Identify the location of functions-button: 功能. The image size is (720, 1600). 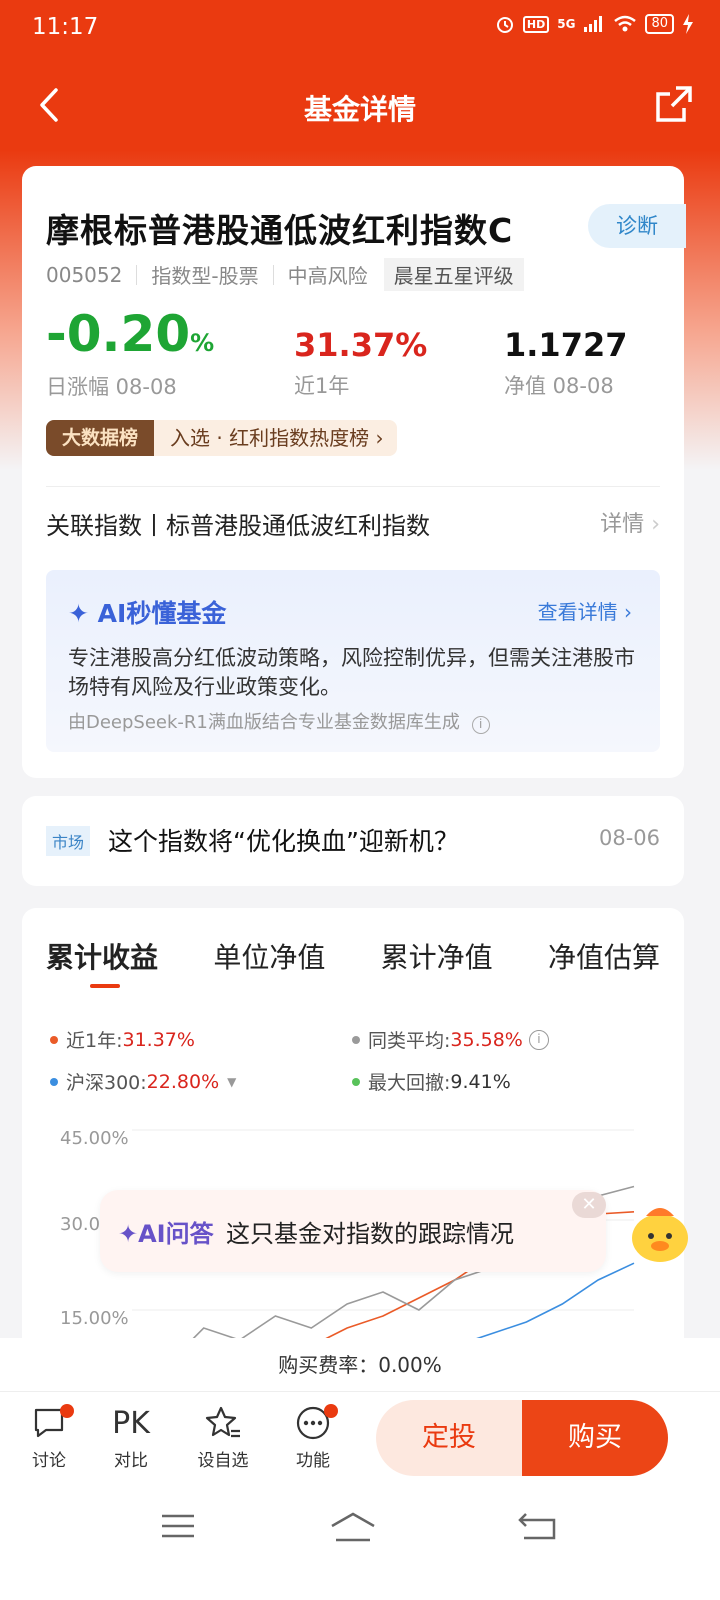
(313, 1435).